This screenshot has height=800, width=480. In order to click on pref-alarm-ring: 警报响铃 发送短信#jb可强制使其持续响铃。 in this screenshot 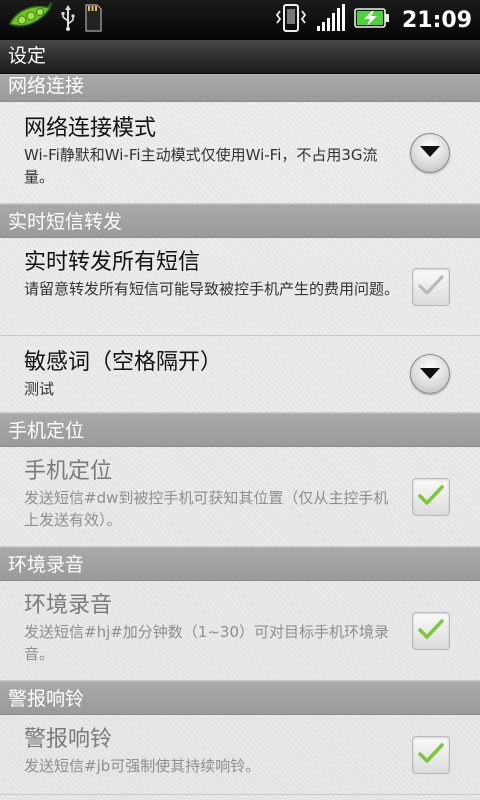, I will do `click(240, 755)`.